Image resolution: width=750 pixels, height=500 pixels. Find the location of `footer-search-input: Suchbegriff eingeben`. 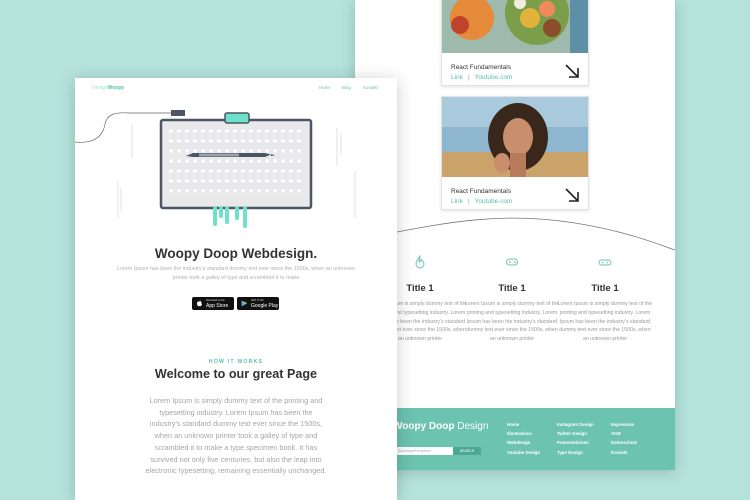

footer-search-input: Suchbegriff eingeben is located at coordinates (424, 451).